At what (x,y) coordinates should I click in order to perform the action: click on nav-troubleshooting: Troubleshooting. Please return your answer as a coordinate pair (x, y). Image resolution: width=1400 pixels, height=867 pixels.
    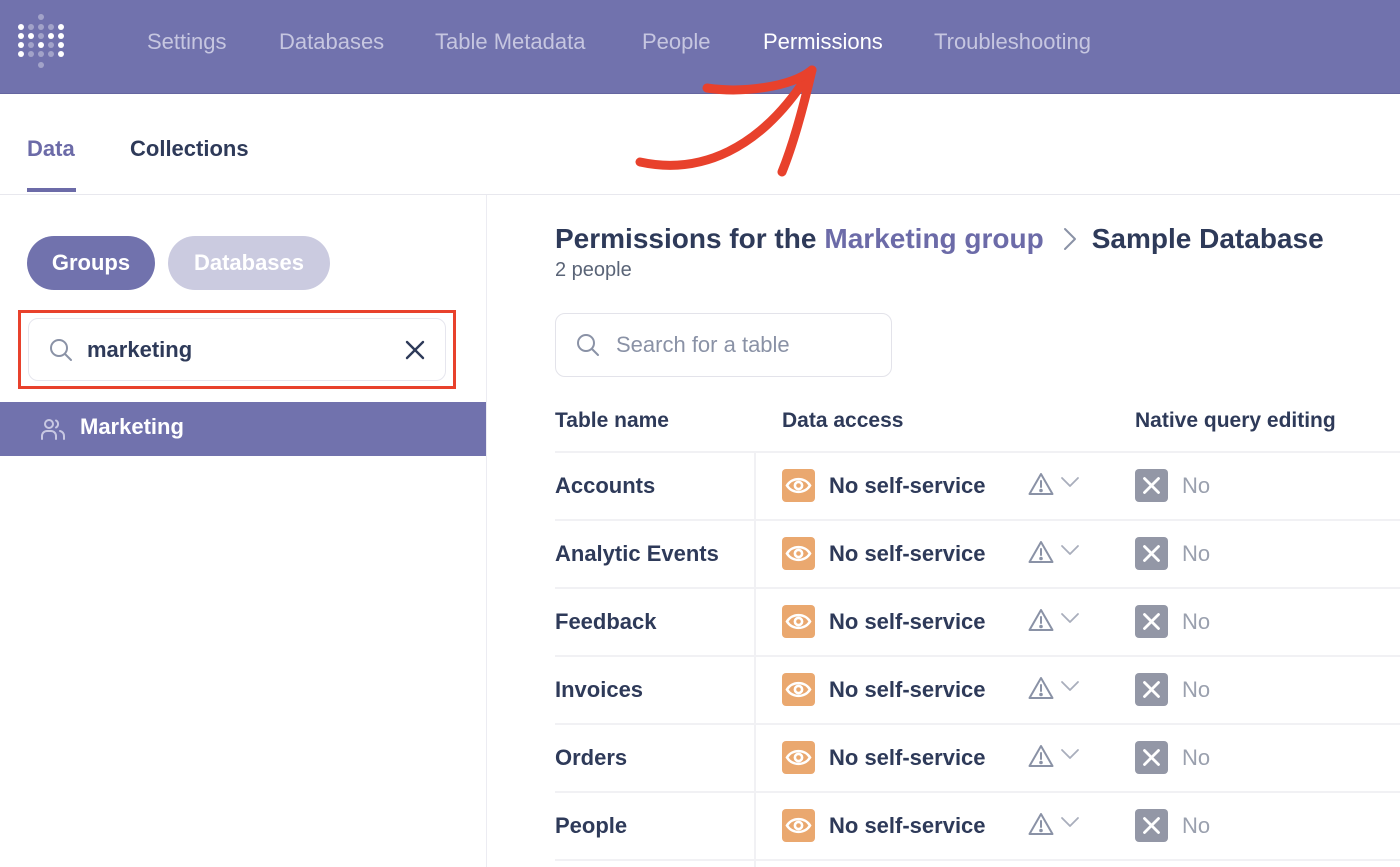
    Looking at the image, I should click on (1012, 42).